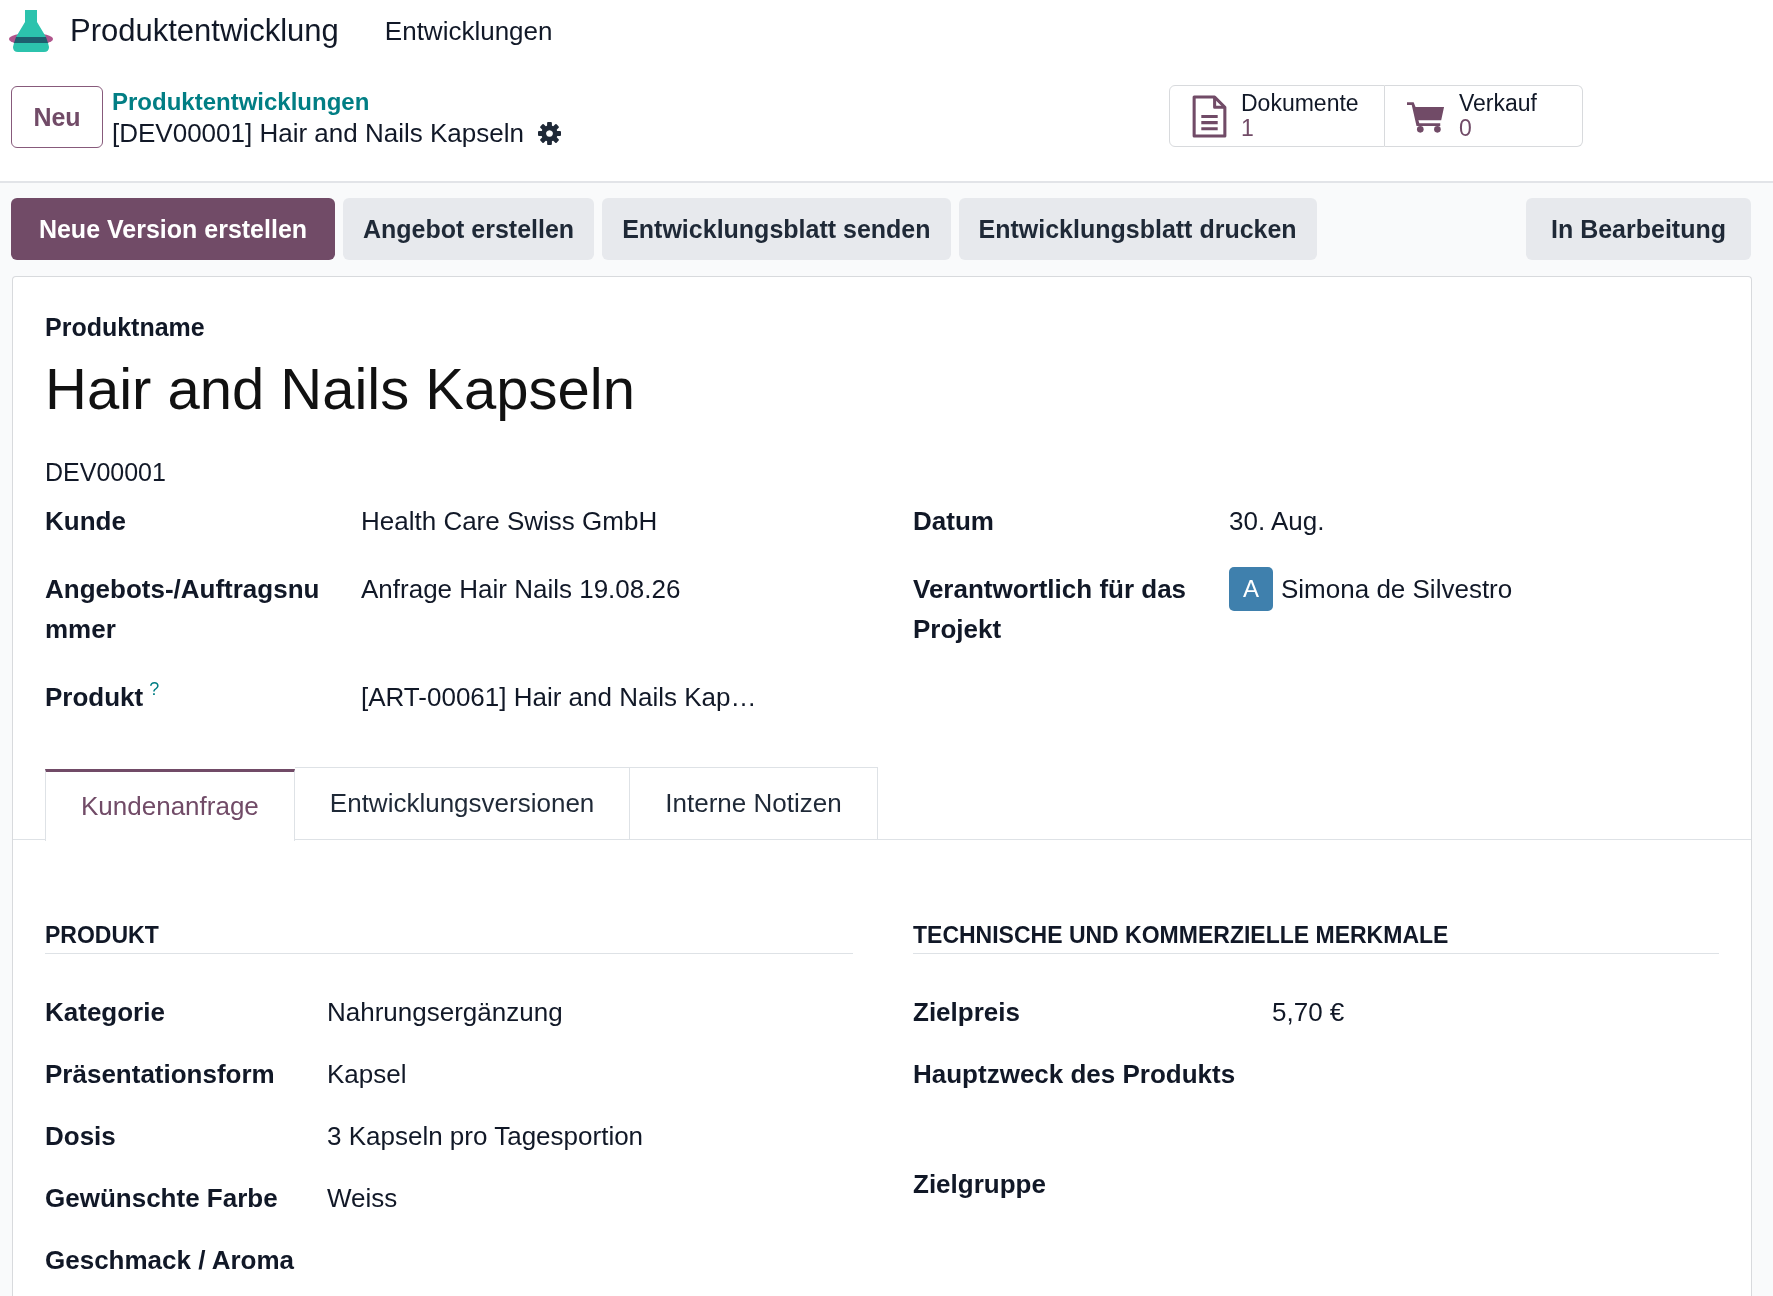 This screenshot has height=1296, width=1773. Describe the element at coordinates (469, 229) in the screenshot. I see `action-button: Angebot erstellen` at that location.